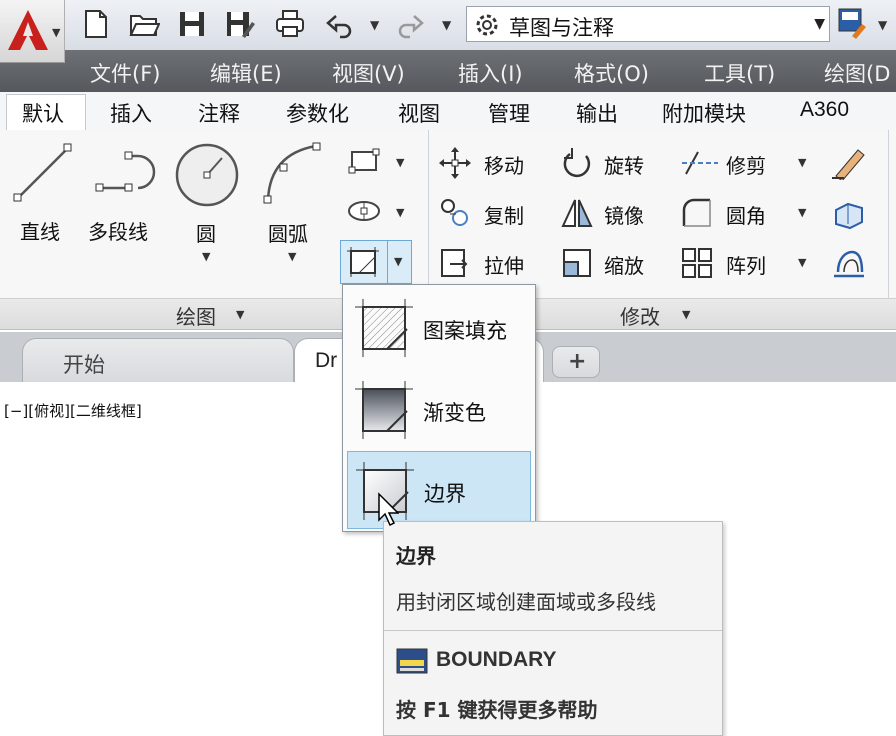 The image size is (896, 736). Describe the element at coordinates (746, 214) in the screenshot. I see `fillet-button: 圆角` at that location.